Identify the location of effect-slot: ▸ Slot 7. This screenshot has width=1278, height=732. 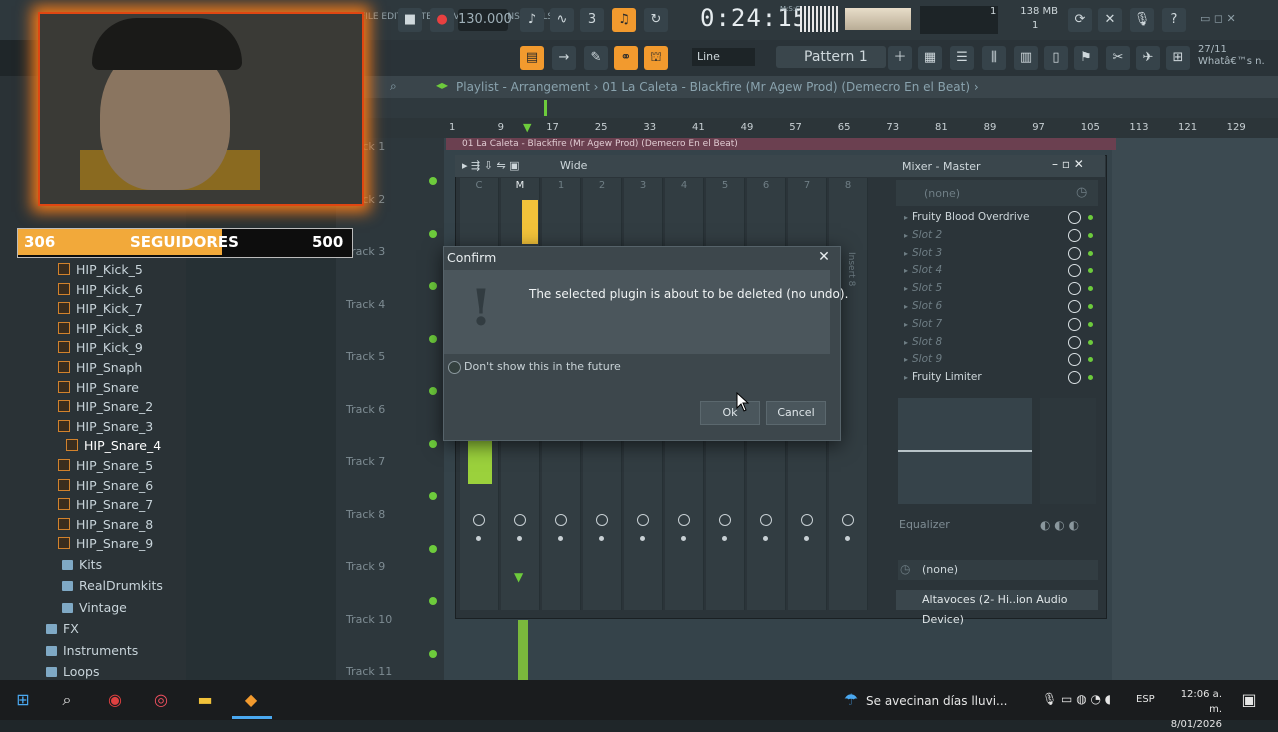
(998, 324).